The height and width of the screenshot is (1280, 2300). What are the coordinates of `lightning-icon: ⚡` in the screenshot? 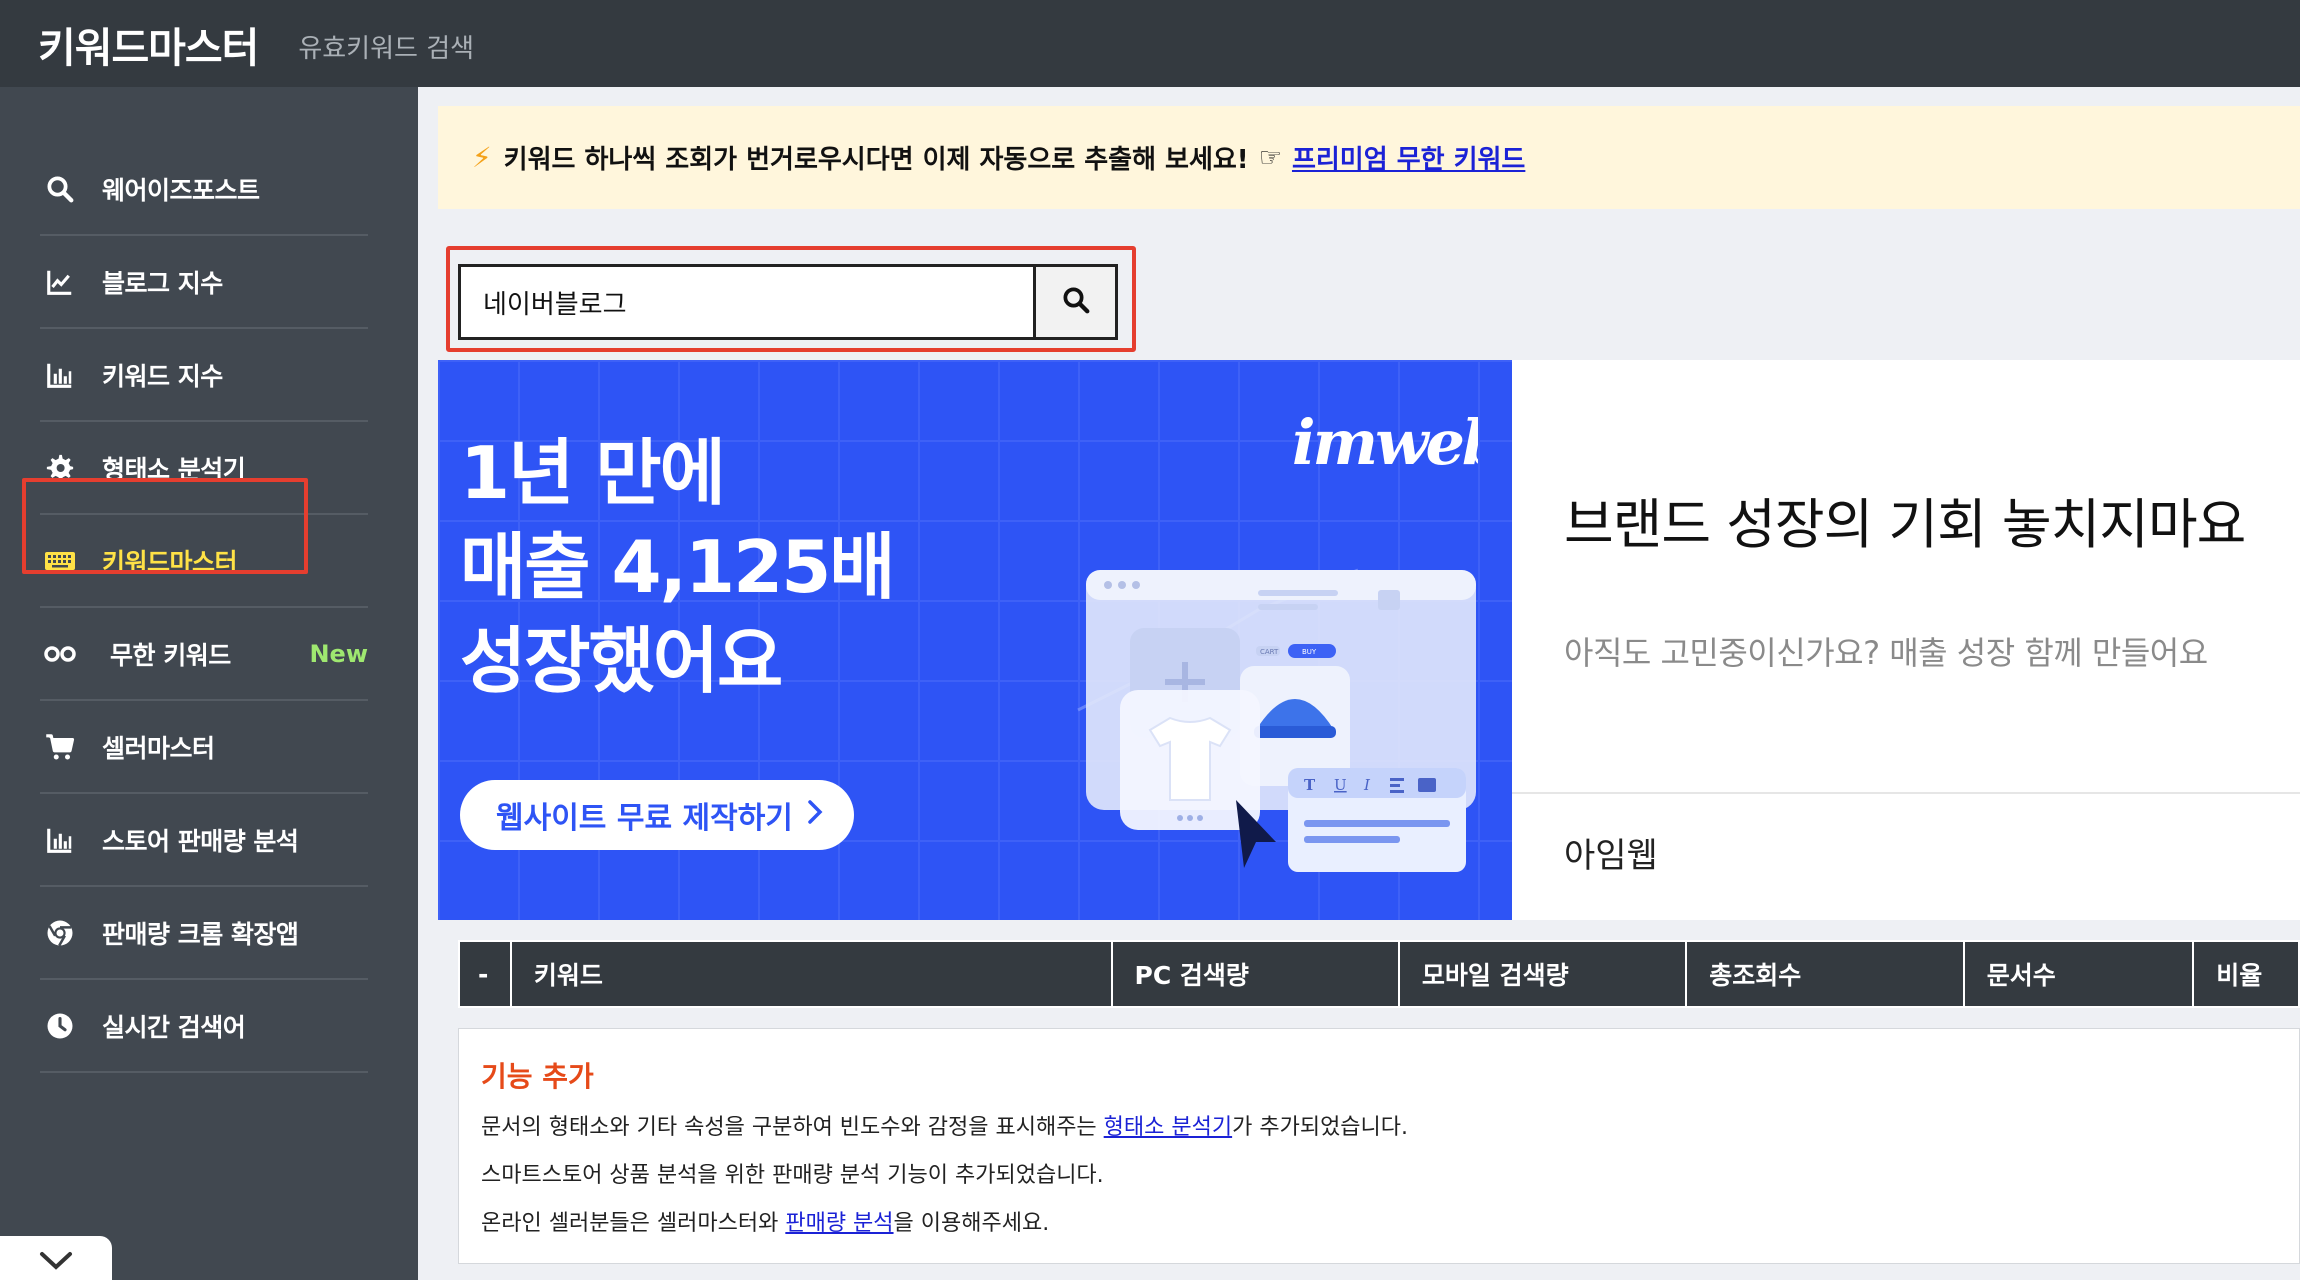 It's located at (482, 157).